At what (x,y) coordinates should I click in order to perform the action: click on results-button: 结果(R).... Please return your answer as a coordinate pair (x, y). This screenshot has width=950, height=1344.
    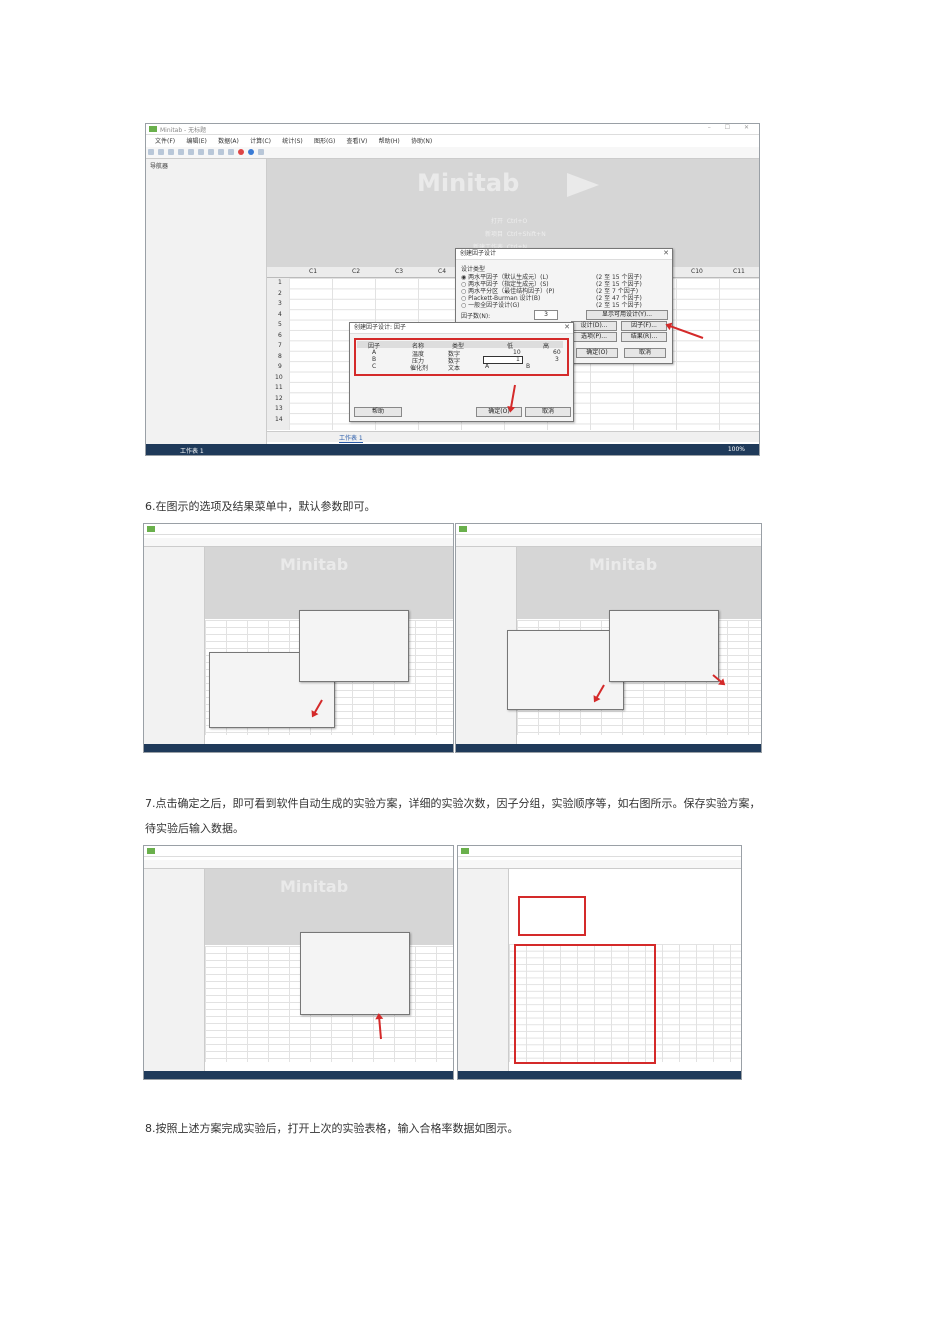
    Looking at the image, I should click on (644, 337).